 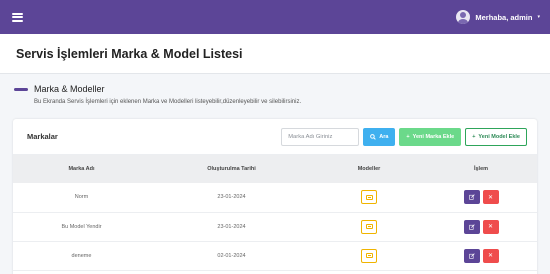 What do you see at coordinates (275, 17) in the screenshot?
I see `top-navbar: Merhaba, admin ▾` at bounding box center [275, 17].